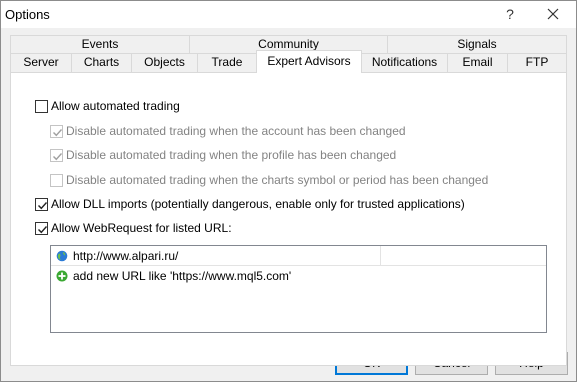 The width and height of the screenshot is (577, 382). I want to click on window-title: Options, so click(27, 14).